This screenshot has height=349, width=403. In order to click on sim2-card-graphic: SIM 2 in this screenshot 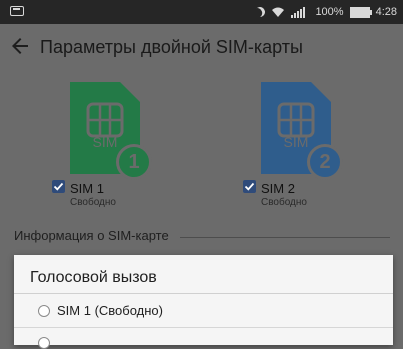, I will do `click(302, 131)`.